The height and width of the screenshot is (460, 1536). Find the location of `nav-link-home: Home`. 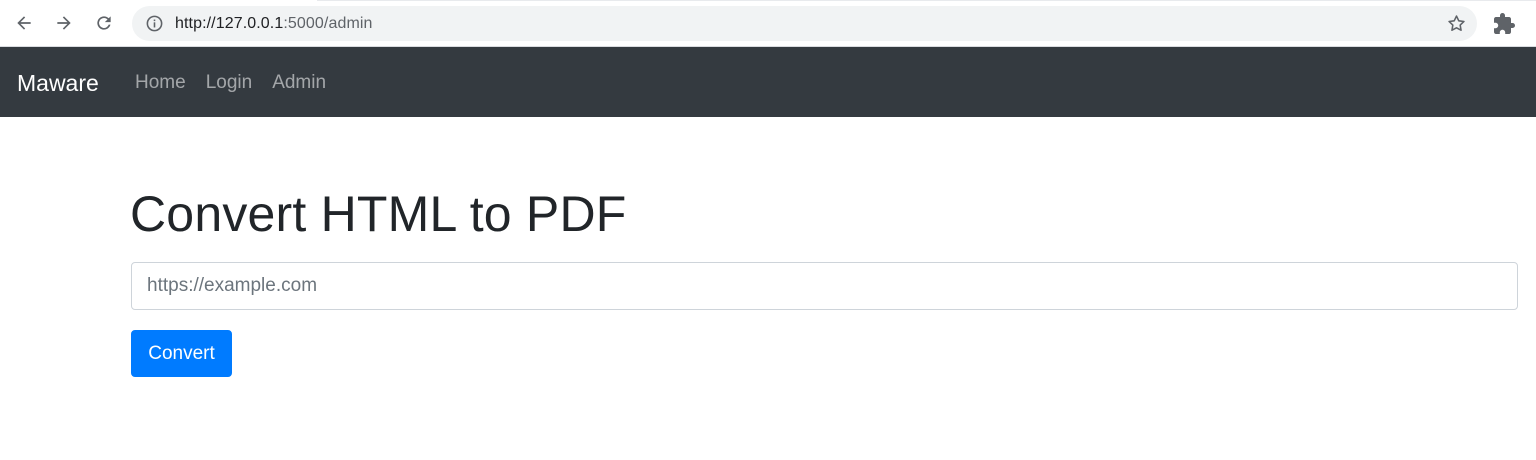

nav-link-home: Home is located at coordinates (160, 82).